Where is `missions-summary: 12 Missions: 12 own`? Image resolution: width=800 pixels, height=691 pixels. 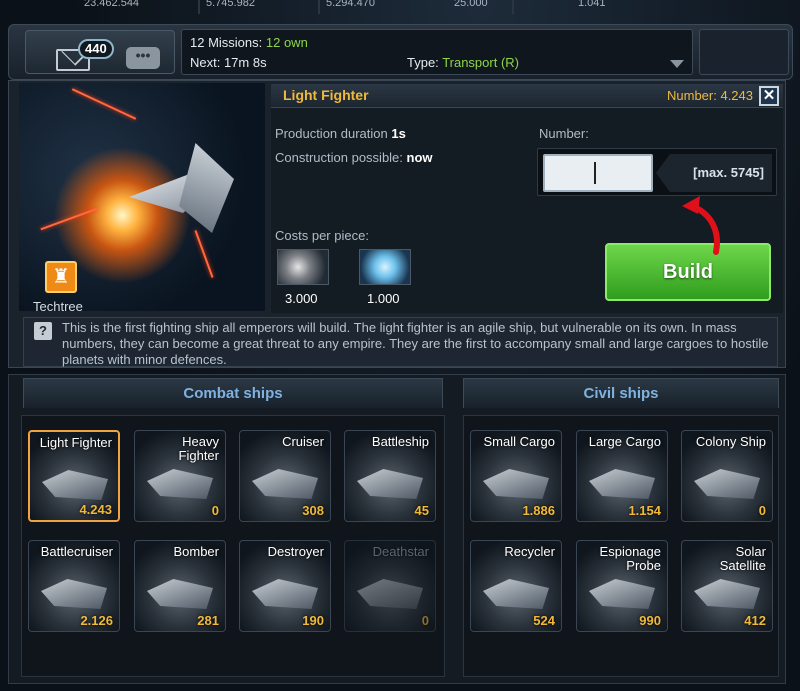
missions-summary: 12 Missions: 12 own is located at coordinates (249, 42).